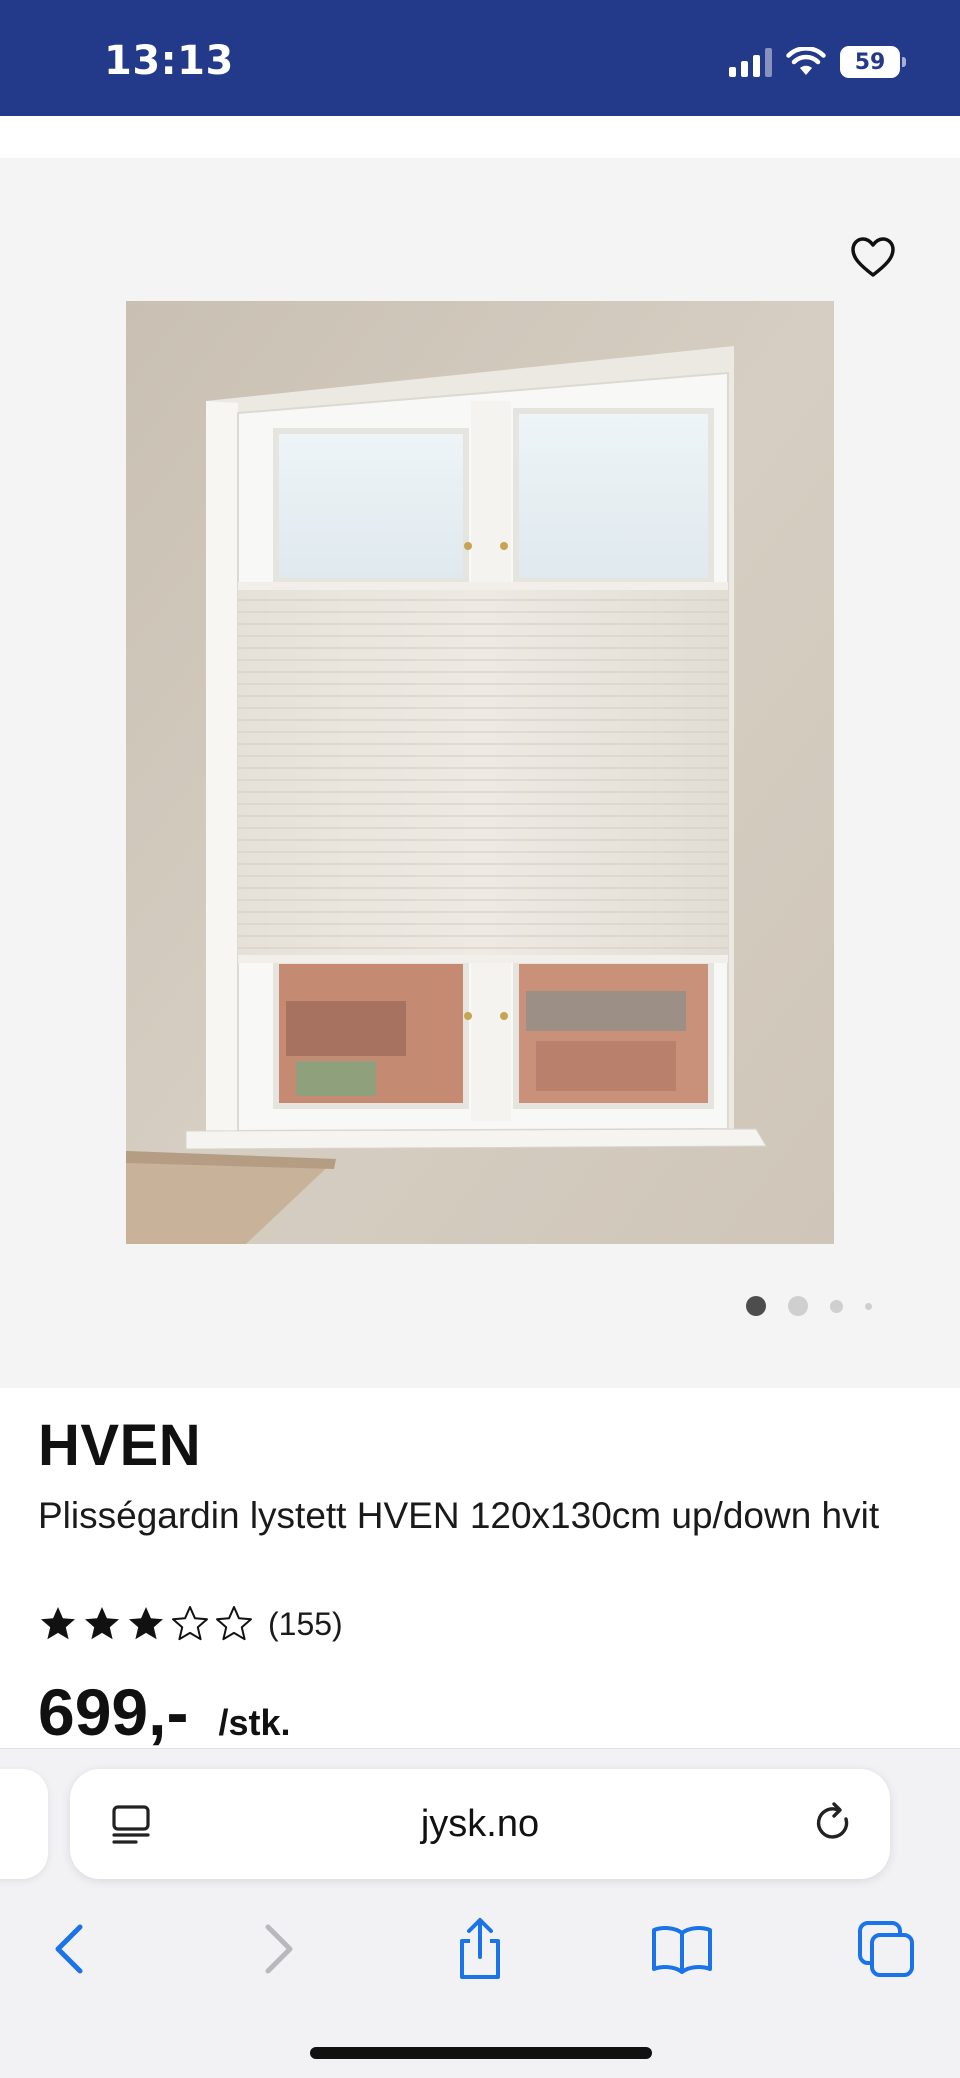  I want to click on previous-tab-peek, so click(24, 1824).